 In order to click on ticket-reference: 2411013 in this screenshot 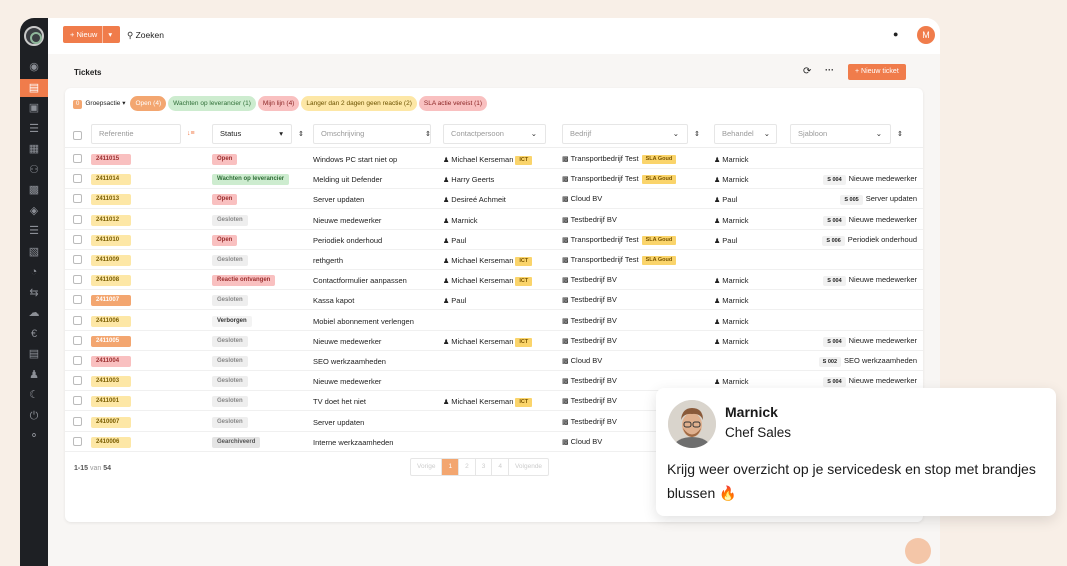, I will do `click(111, 200)`.